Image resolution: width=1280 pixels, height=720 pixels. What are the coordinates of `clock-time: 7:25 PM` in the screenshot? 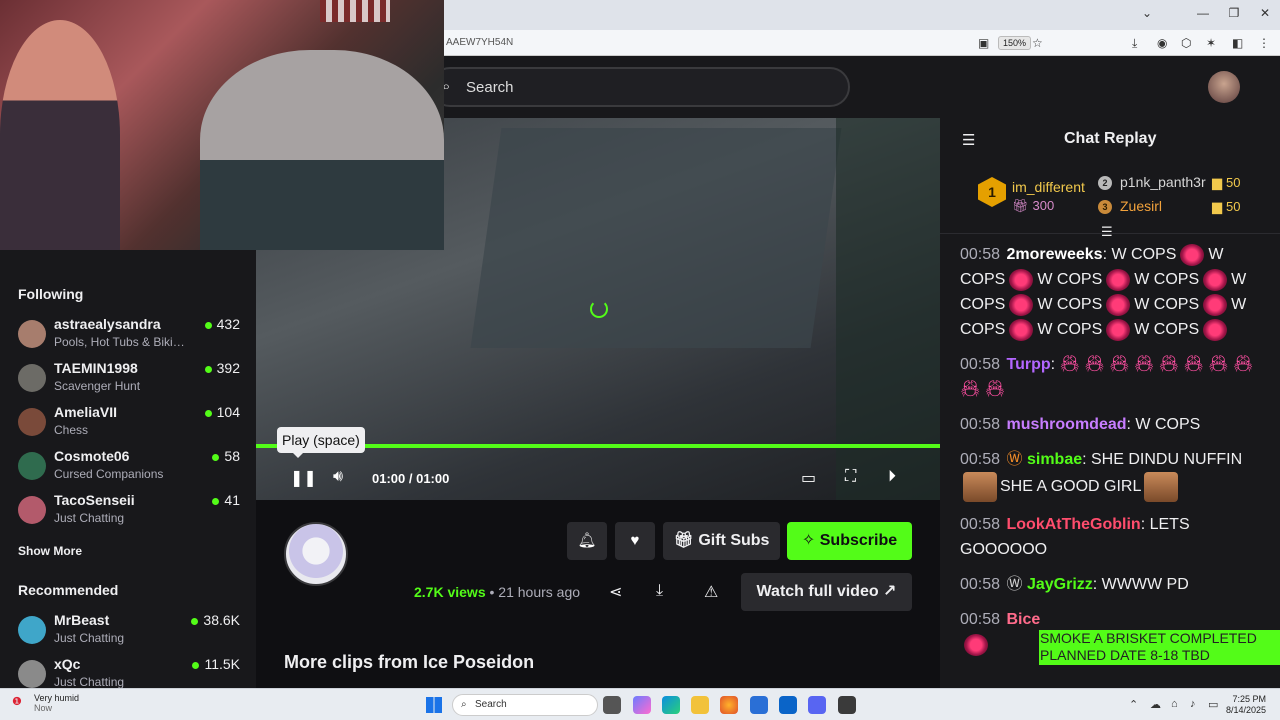 It's located at (1249, 699).